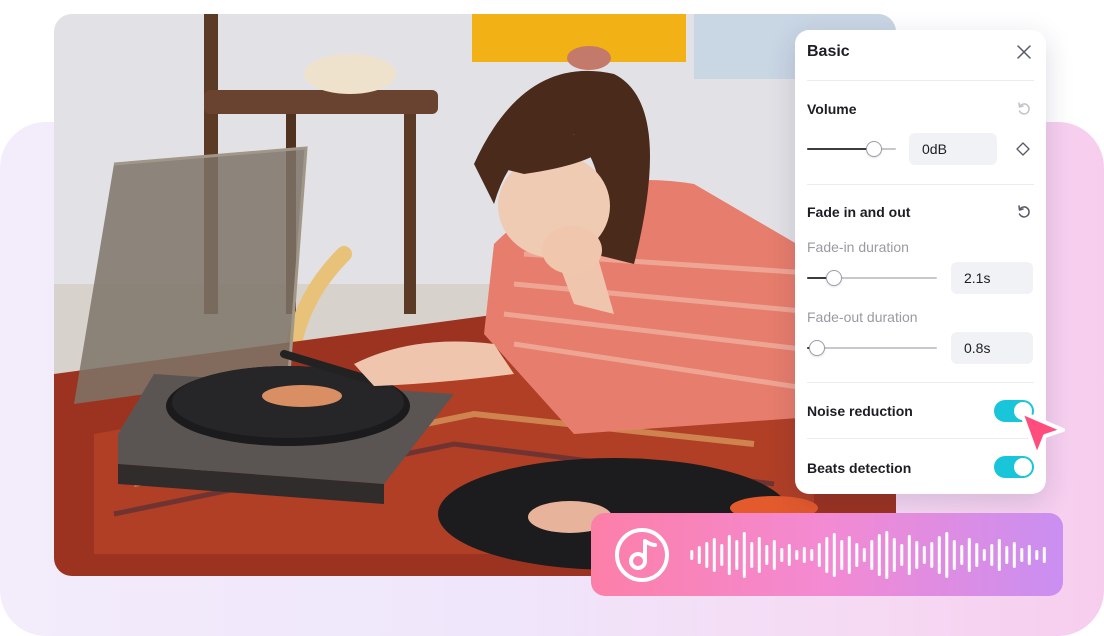 The height and width of the screenshot is (636, 1104). What do you see at coordinates (858, 247) in the screenshot?
I see `fade-in-label: Fade-in duration` at bounding box center [858, 247].